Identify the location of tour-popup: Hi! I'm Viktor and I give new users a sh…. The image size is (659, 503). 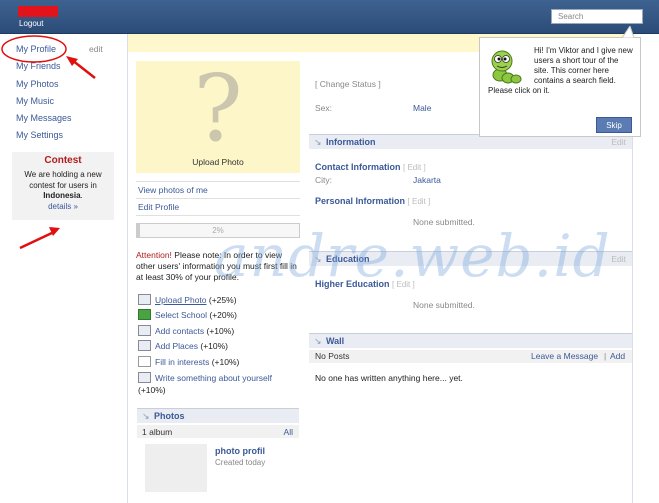
(560, 87).